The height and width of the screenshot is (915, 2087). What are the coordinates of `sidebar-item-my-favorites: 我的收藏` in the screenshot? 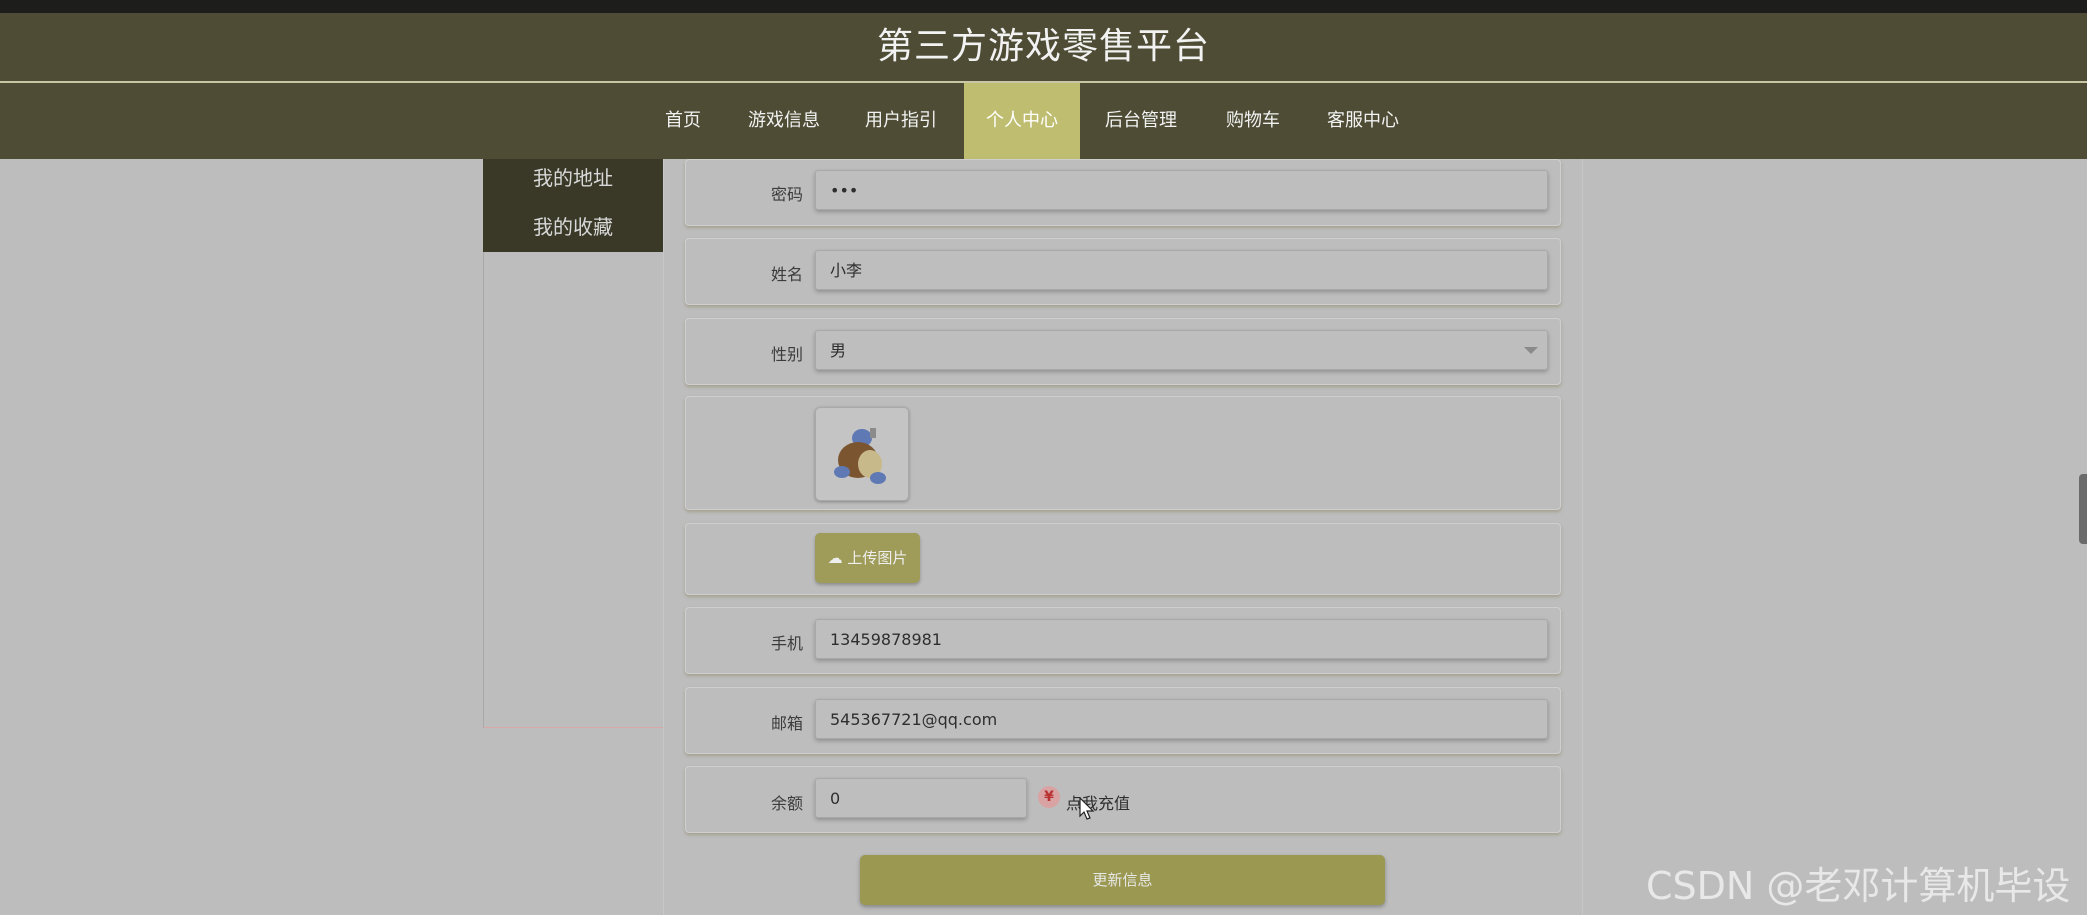 It's located at (573, 227).